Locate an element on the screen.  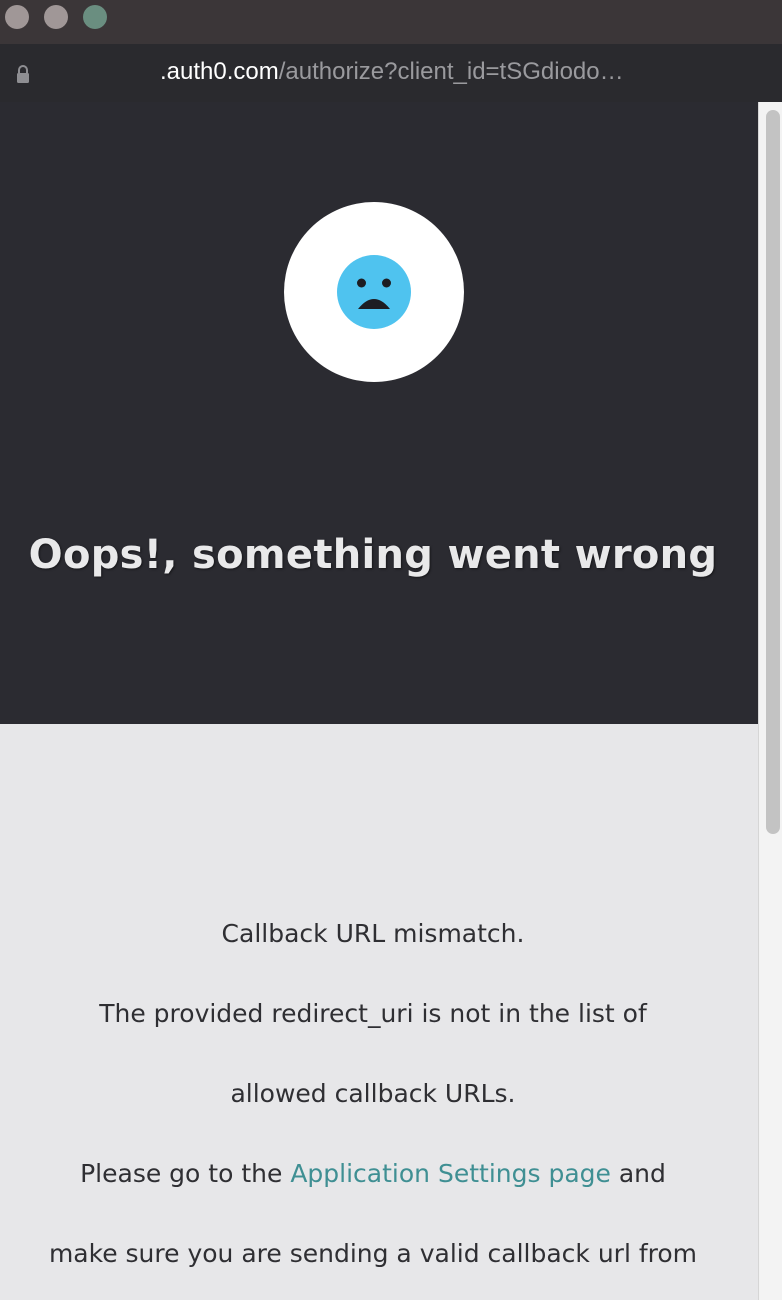
error-icon-circle is located at coordinates (374, 292).